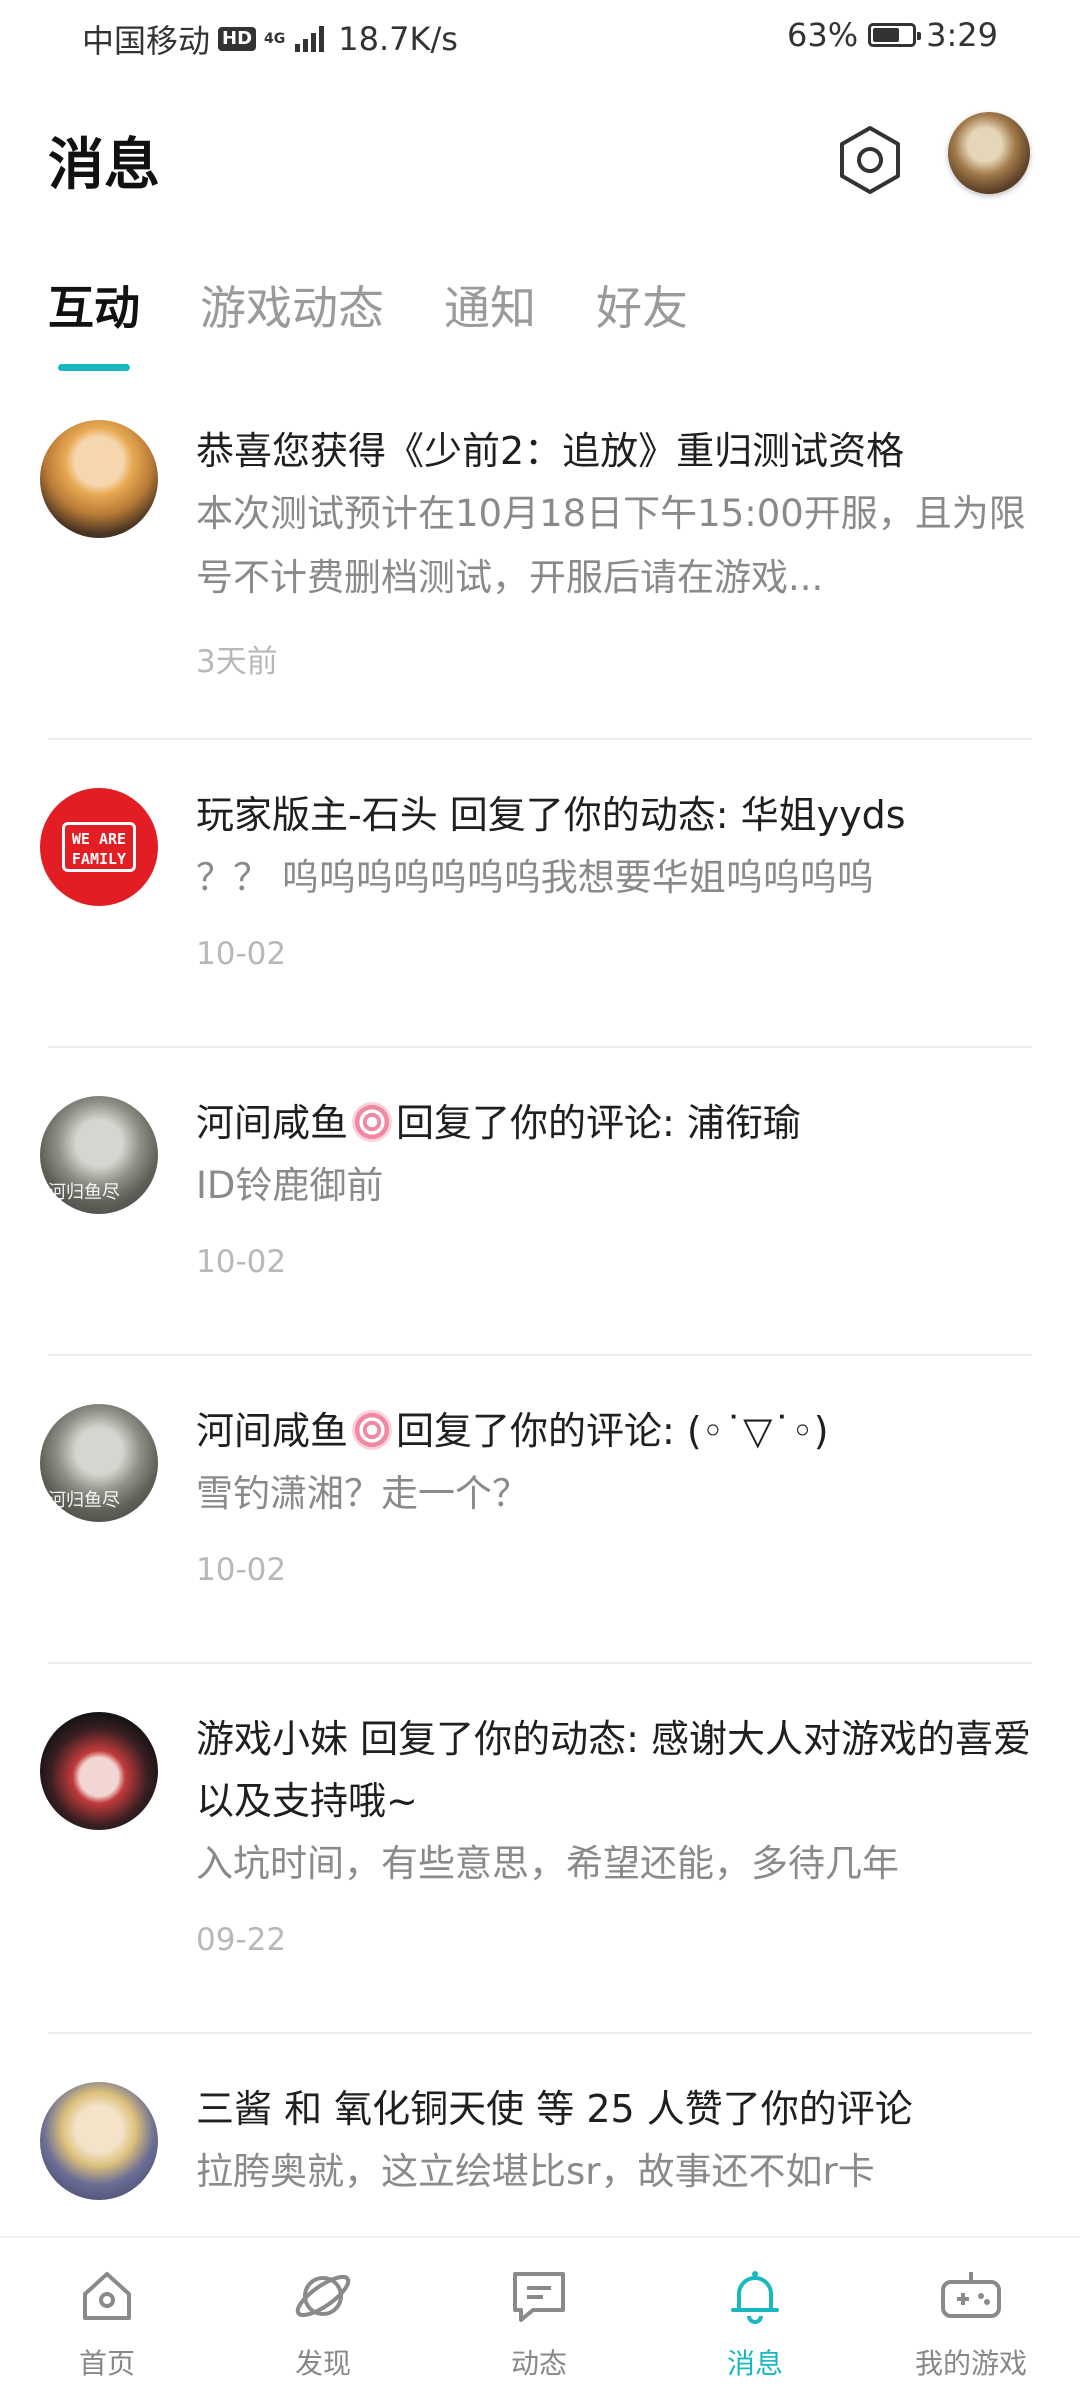 This screenshot has height=2402, width=1080. Describe the element at coordinates (490, 305) in the screenshot. I see `tab-notifications: 通知` at that location.